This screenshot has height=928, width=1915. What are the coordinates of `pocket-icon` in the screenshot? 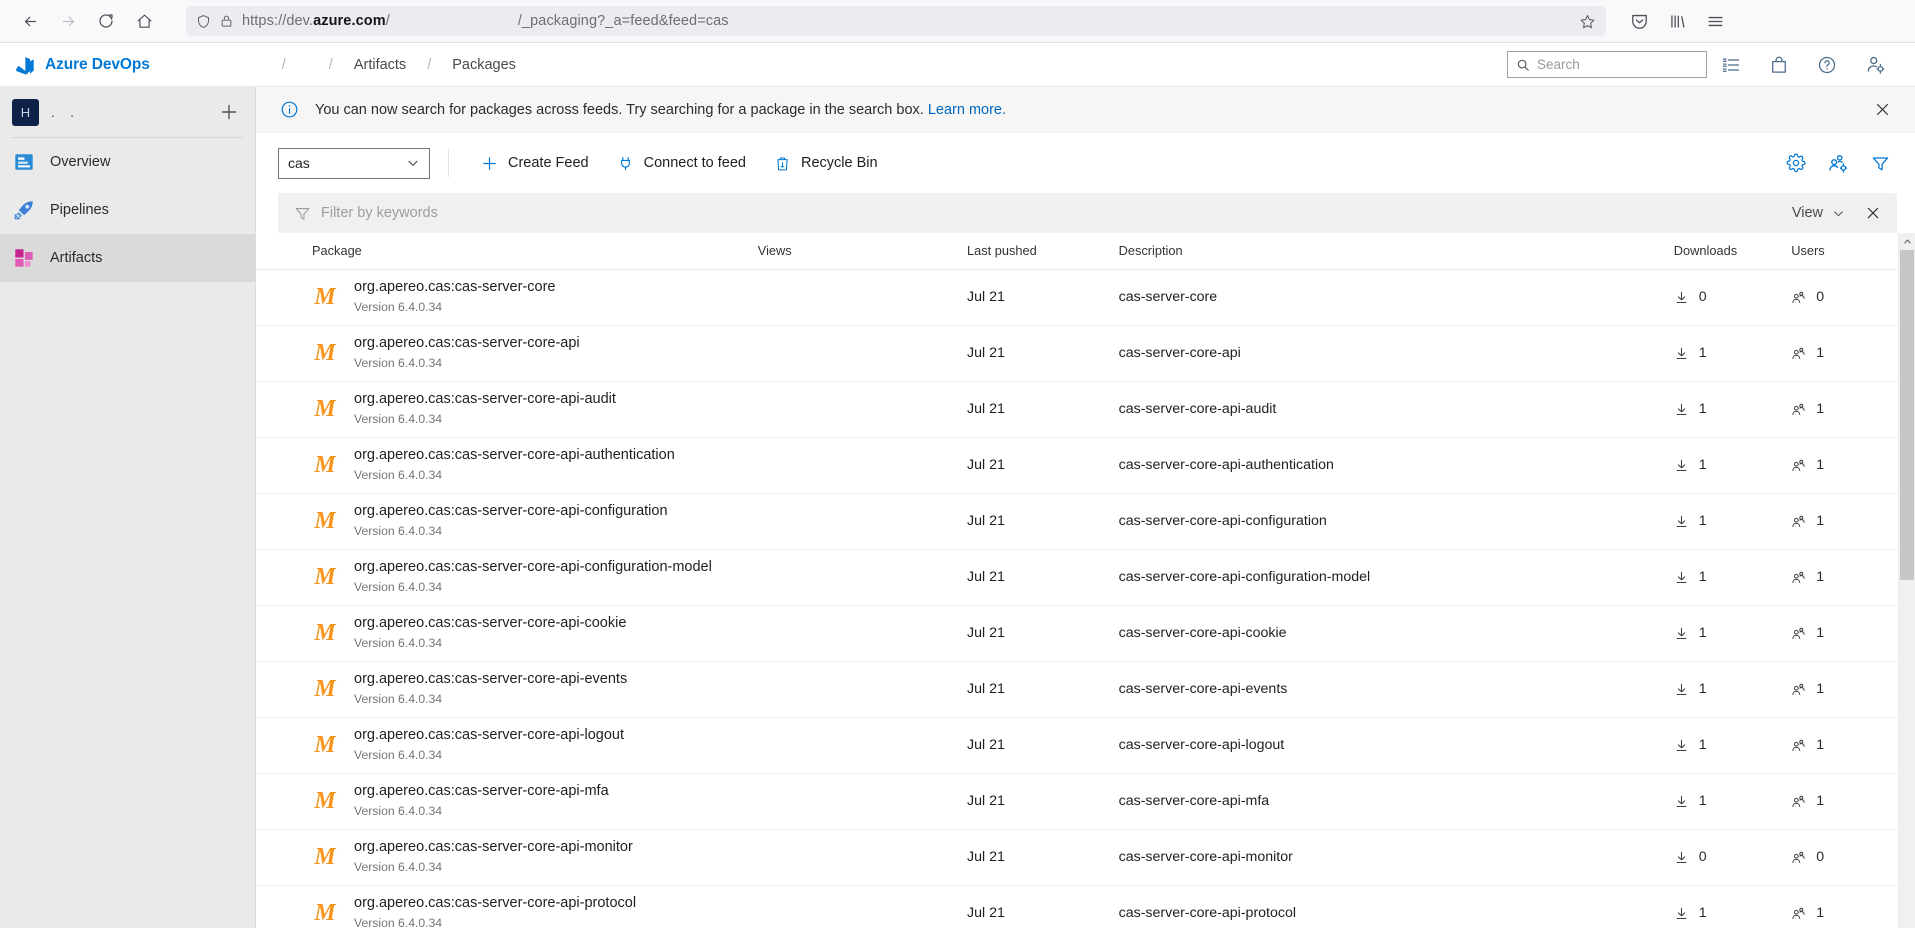 It's located at (1639, 21).